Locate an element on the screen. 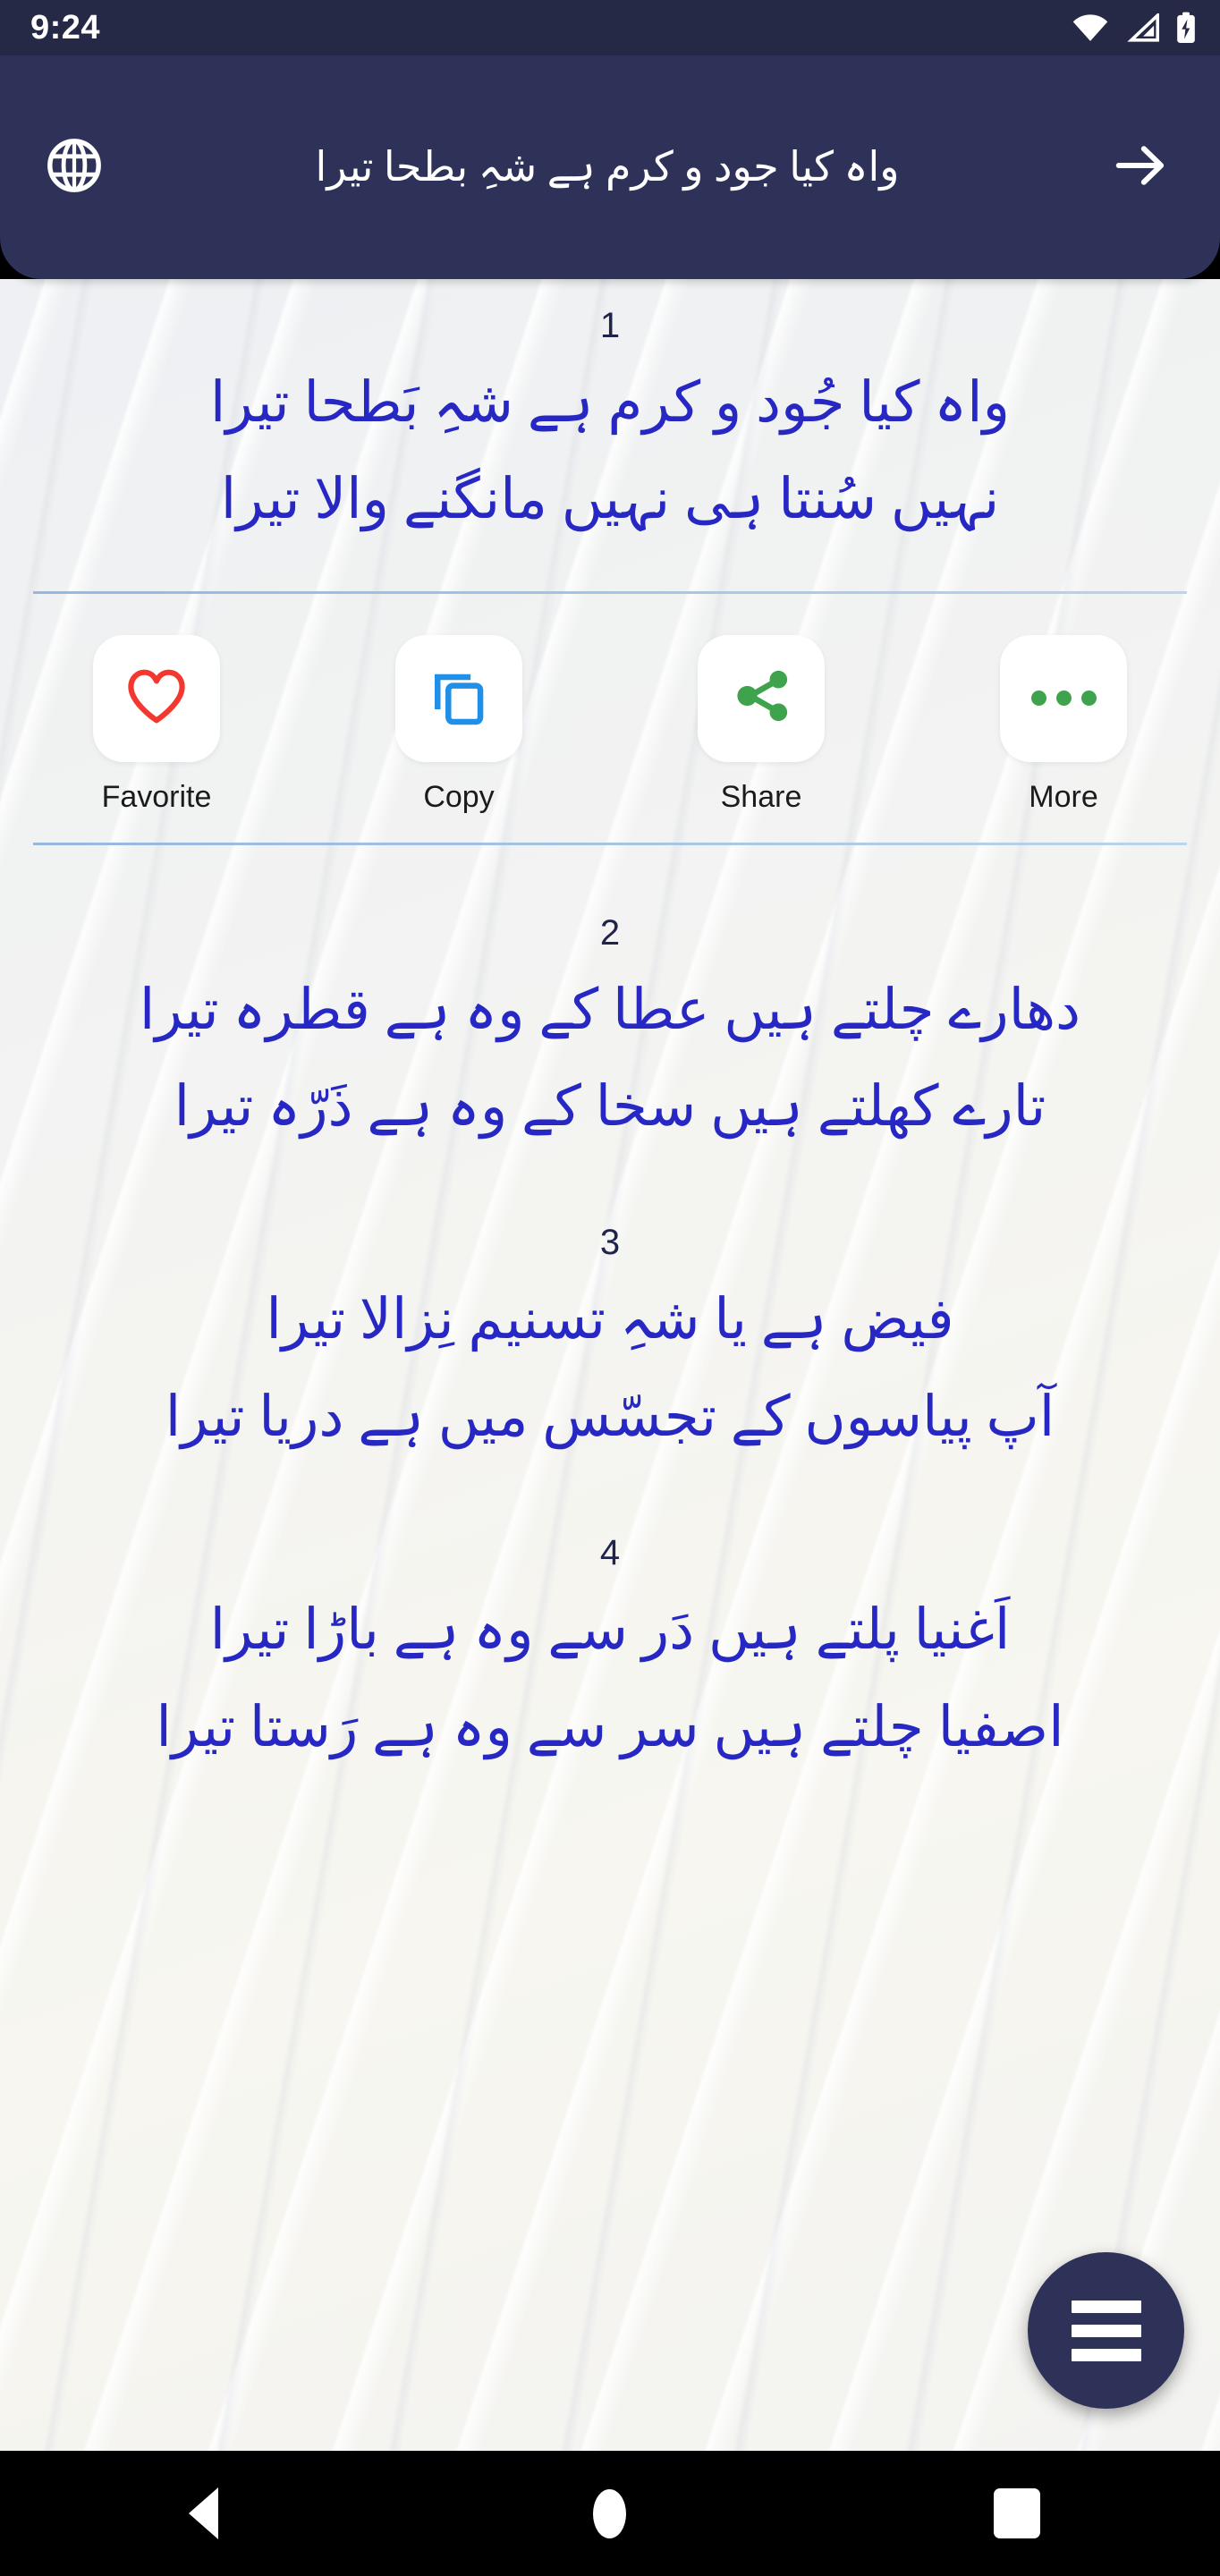 This screenshot has width=1220, height=2576. verse-line: تارے کھلتے ہیں سخا کے وہ ہے ذَرّہ تیرا is located at coordinates (610, 1107).